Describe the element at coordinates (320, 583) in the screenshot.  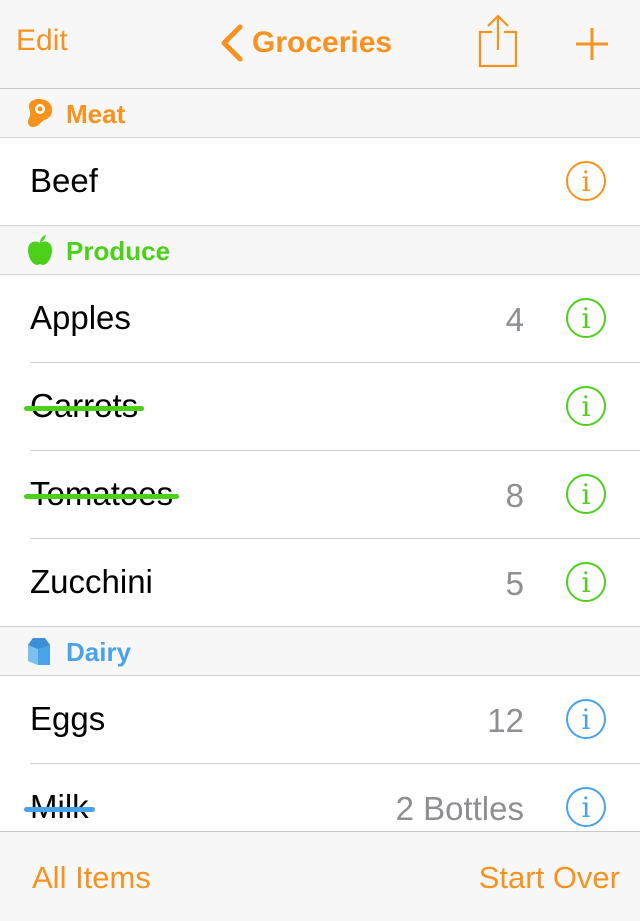
I see `list-item: Zucchini 5 i` at that location.